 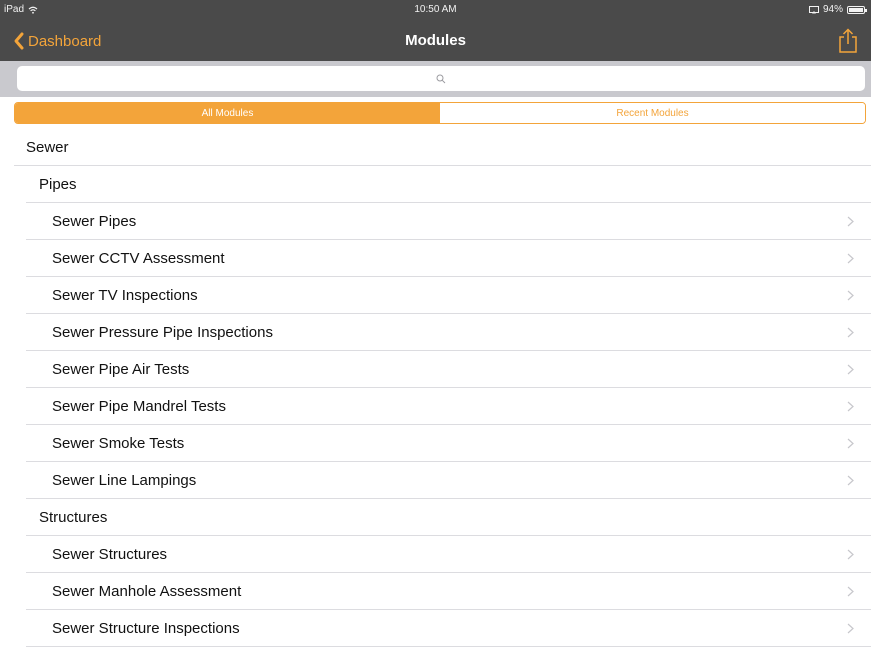 What do you see at coordinates (435, 258) in the screenshot?
I see `module-row: Sewer CCTV Assessment` at bounding box center [435, 258].